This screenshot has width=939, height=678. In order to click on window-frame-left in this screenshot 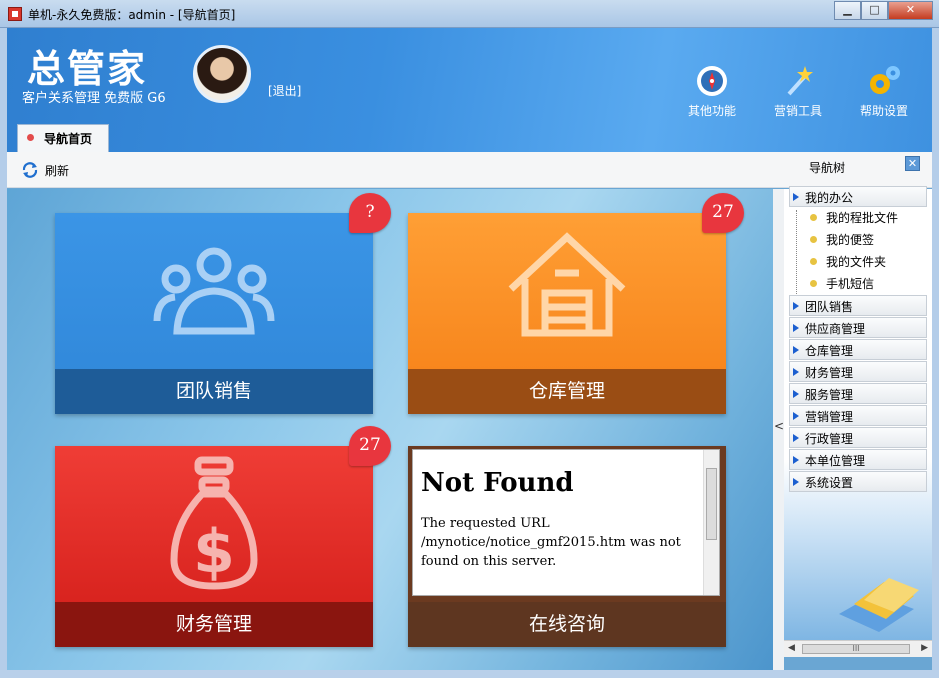, I will do `click(3, 349)`.